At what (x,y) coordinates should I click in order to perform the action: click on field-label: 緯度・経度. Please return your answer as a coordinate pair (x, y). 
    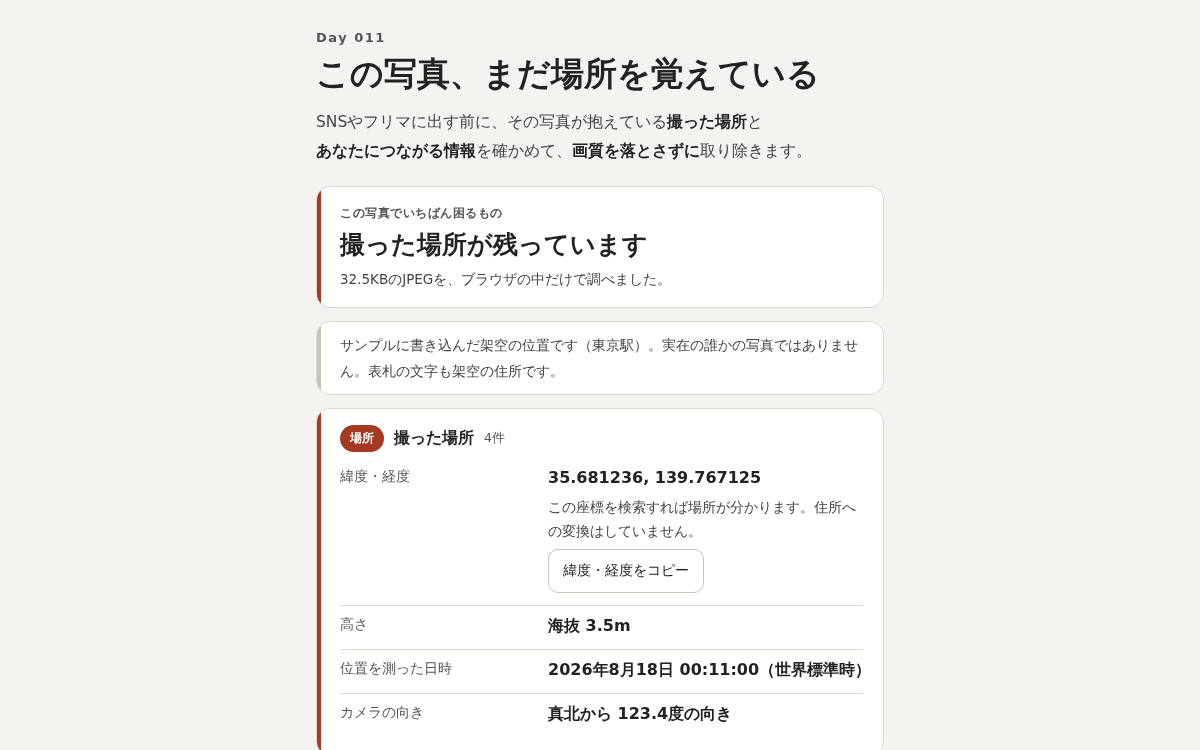
    Looking at the image, I should click on (375, 476).